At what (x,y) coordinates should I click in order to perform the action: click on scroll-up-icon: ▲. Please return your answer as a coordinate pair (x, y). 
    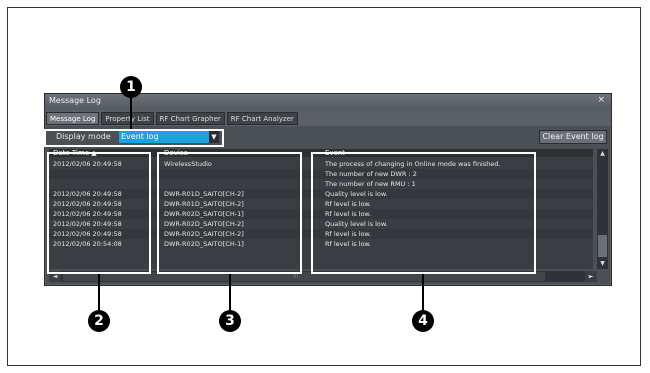
    Looking at the image, I should click on (602, 154).